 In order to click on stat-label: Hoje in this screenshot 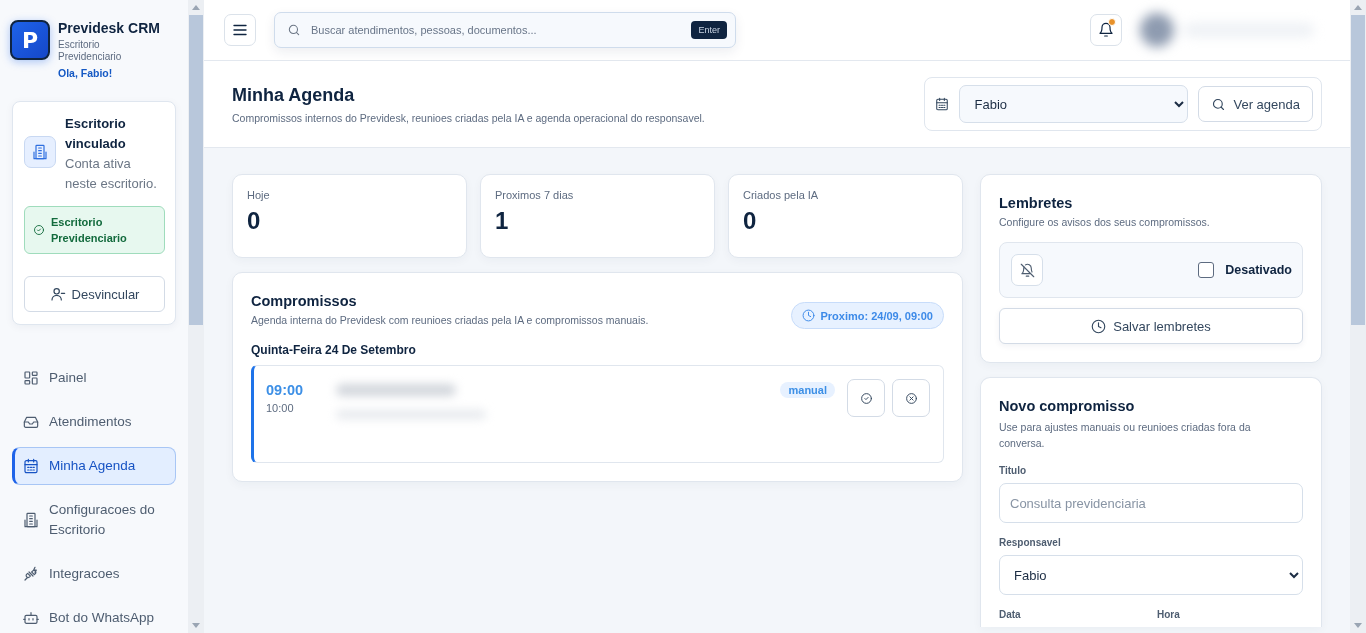, I will do `click(259, 195)`.